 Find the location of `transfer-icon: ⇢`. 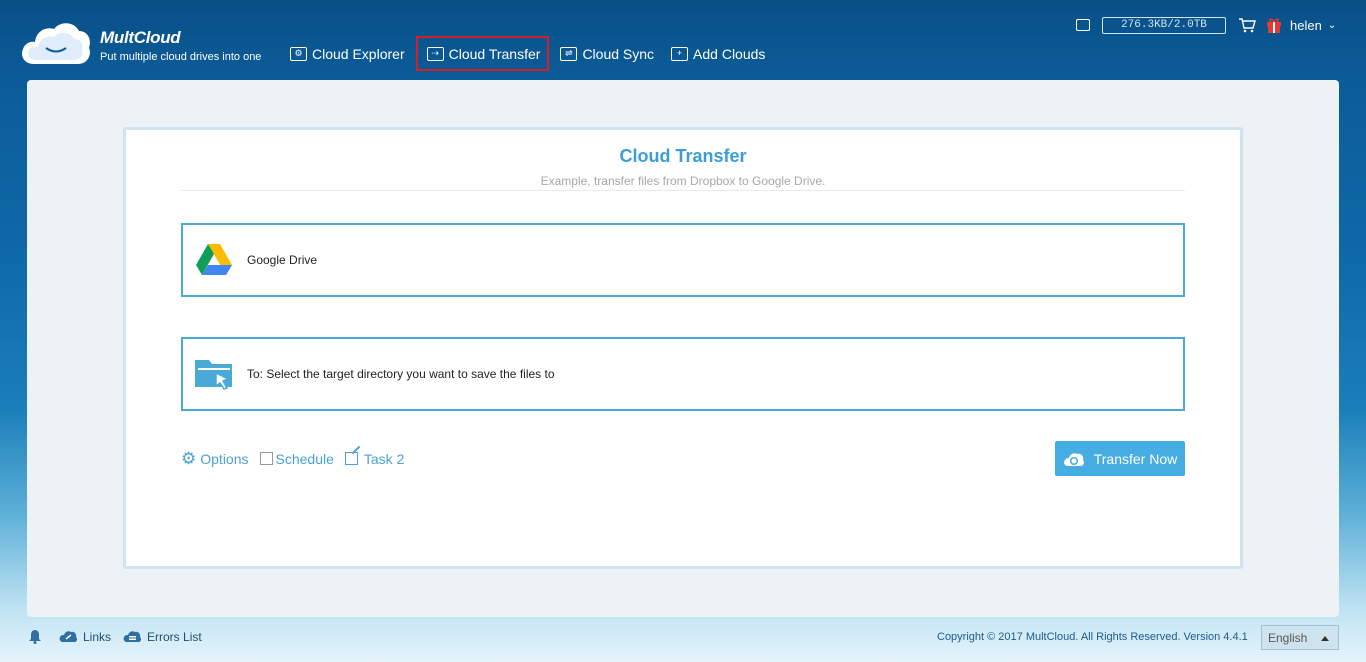

transfer-icon: ⇢ is located at coordinates (435, 53).